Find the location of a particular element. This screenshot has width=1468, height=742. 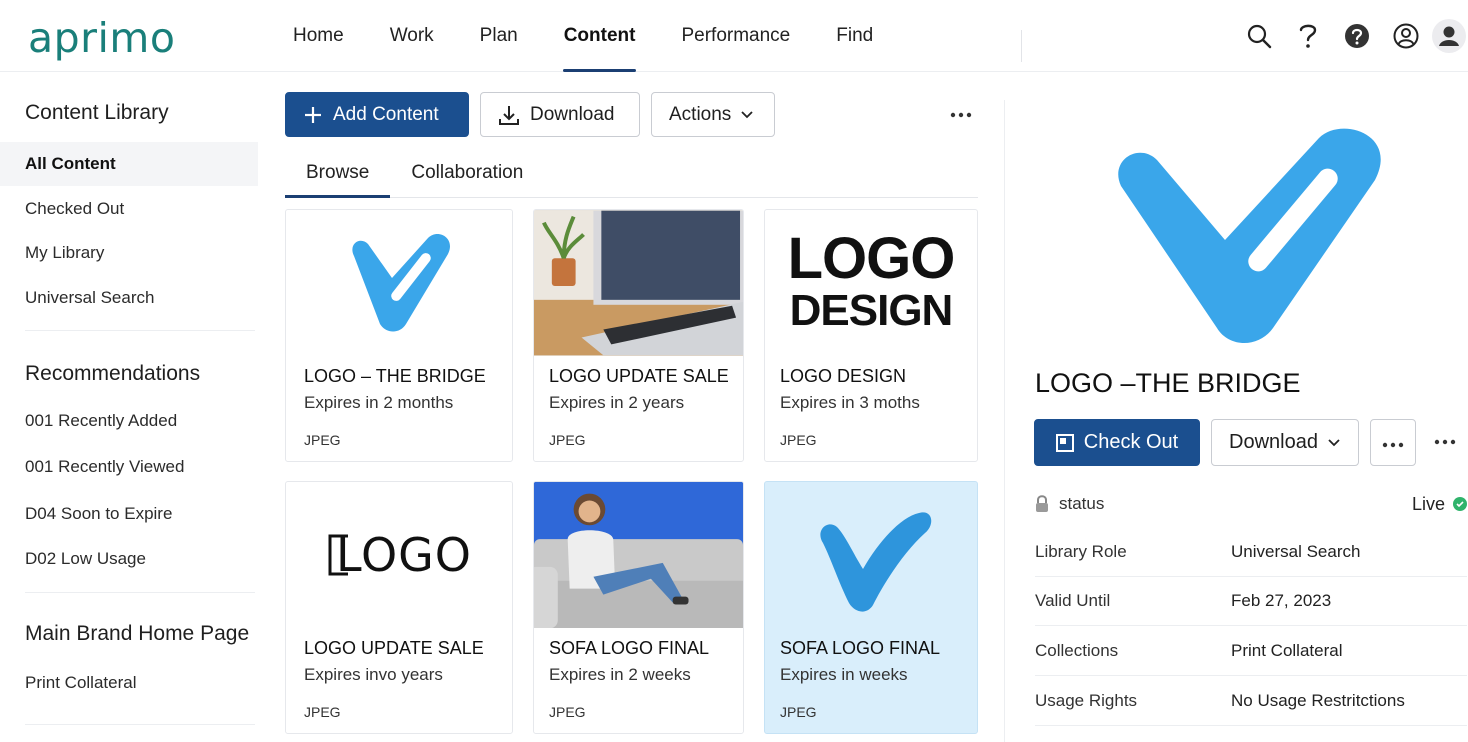

blue-check-logo-thumbnail is located at coordinates (399, 283).